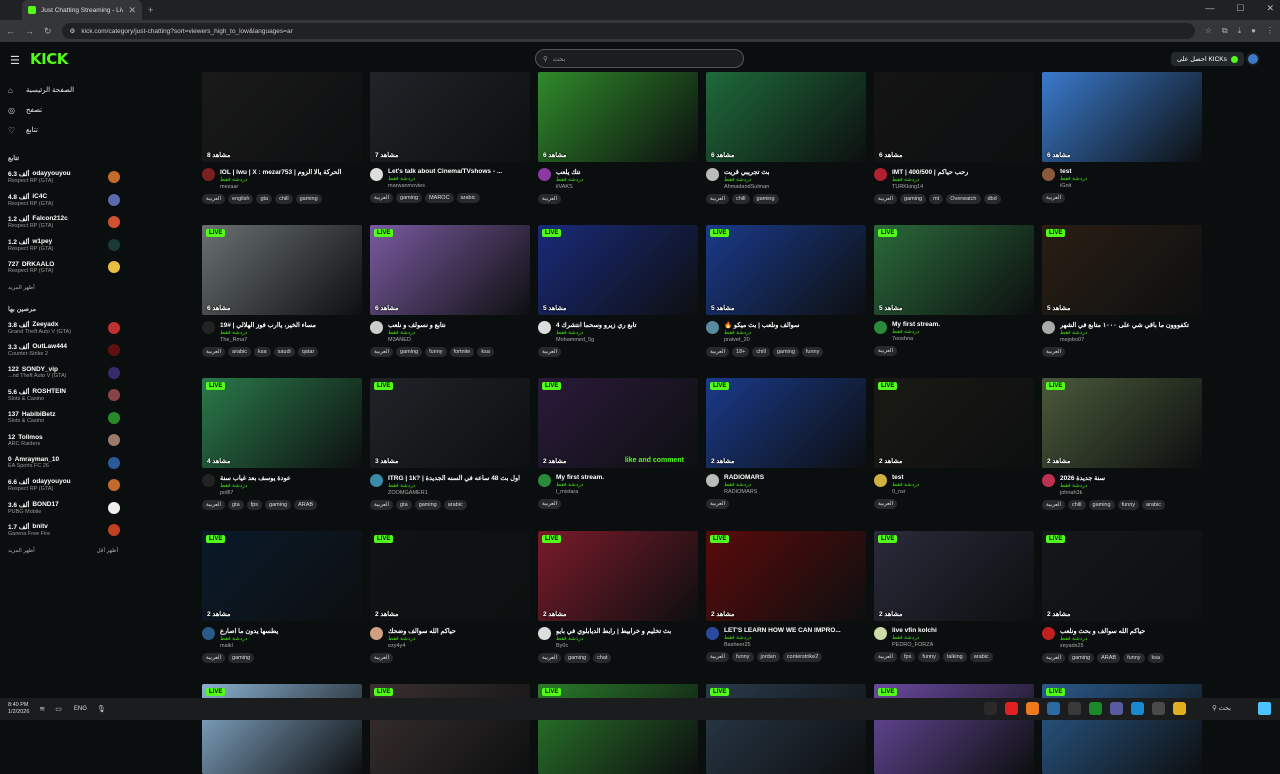 The width and height of the screenshot is (1280, 774). What do you see at coordinates (73, 31) in the screenshot?
I see `site-info-icon: ⚙` at bounding box center [73, 31].